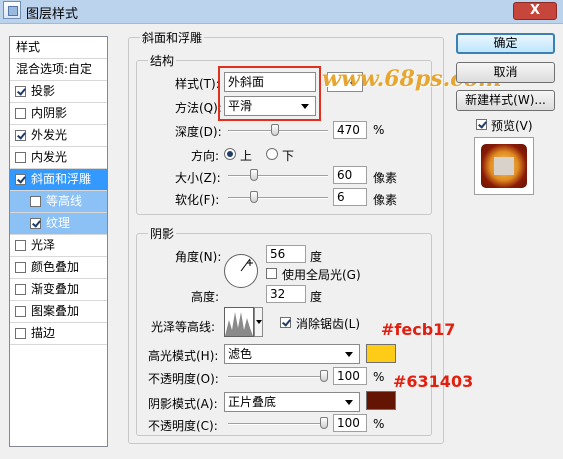 Image resolution: width=563 pixels, height=459 pixels. I want to click on shadow-opacity-label: 不透明度(C):, so click(183, 426).